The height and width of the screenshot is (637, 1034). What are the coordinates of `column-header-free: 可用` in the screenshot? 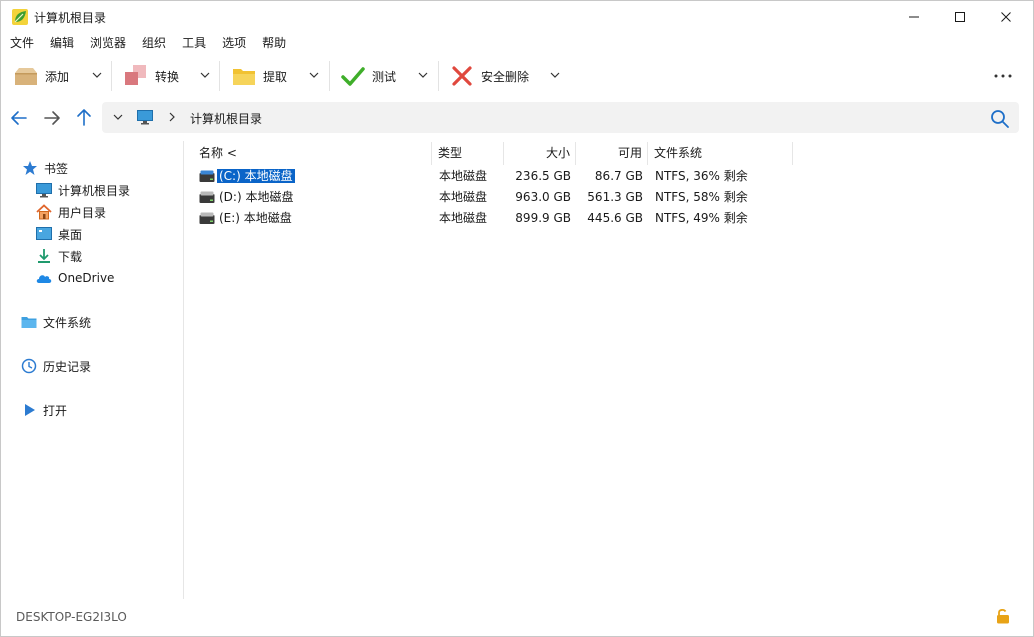 It's located at (612, 153).